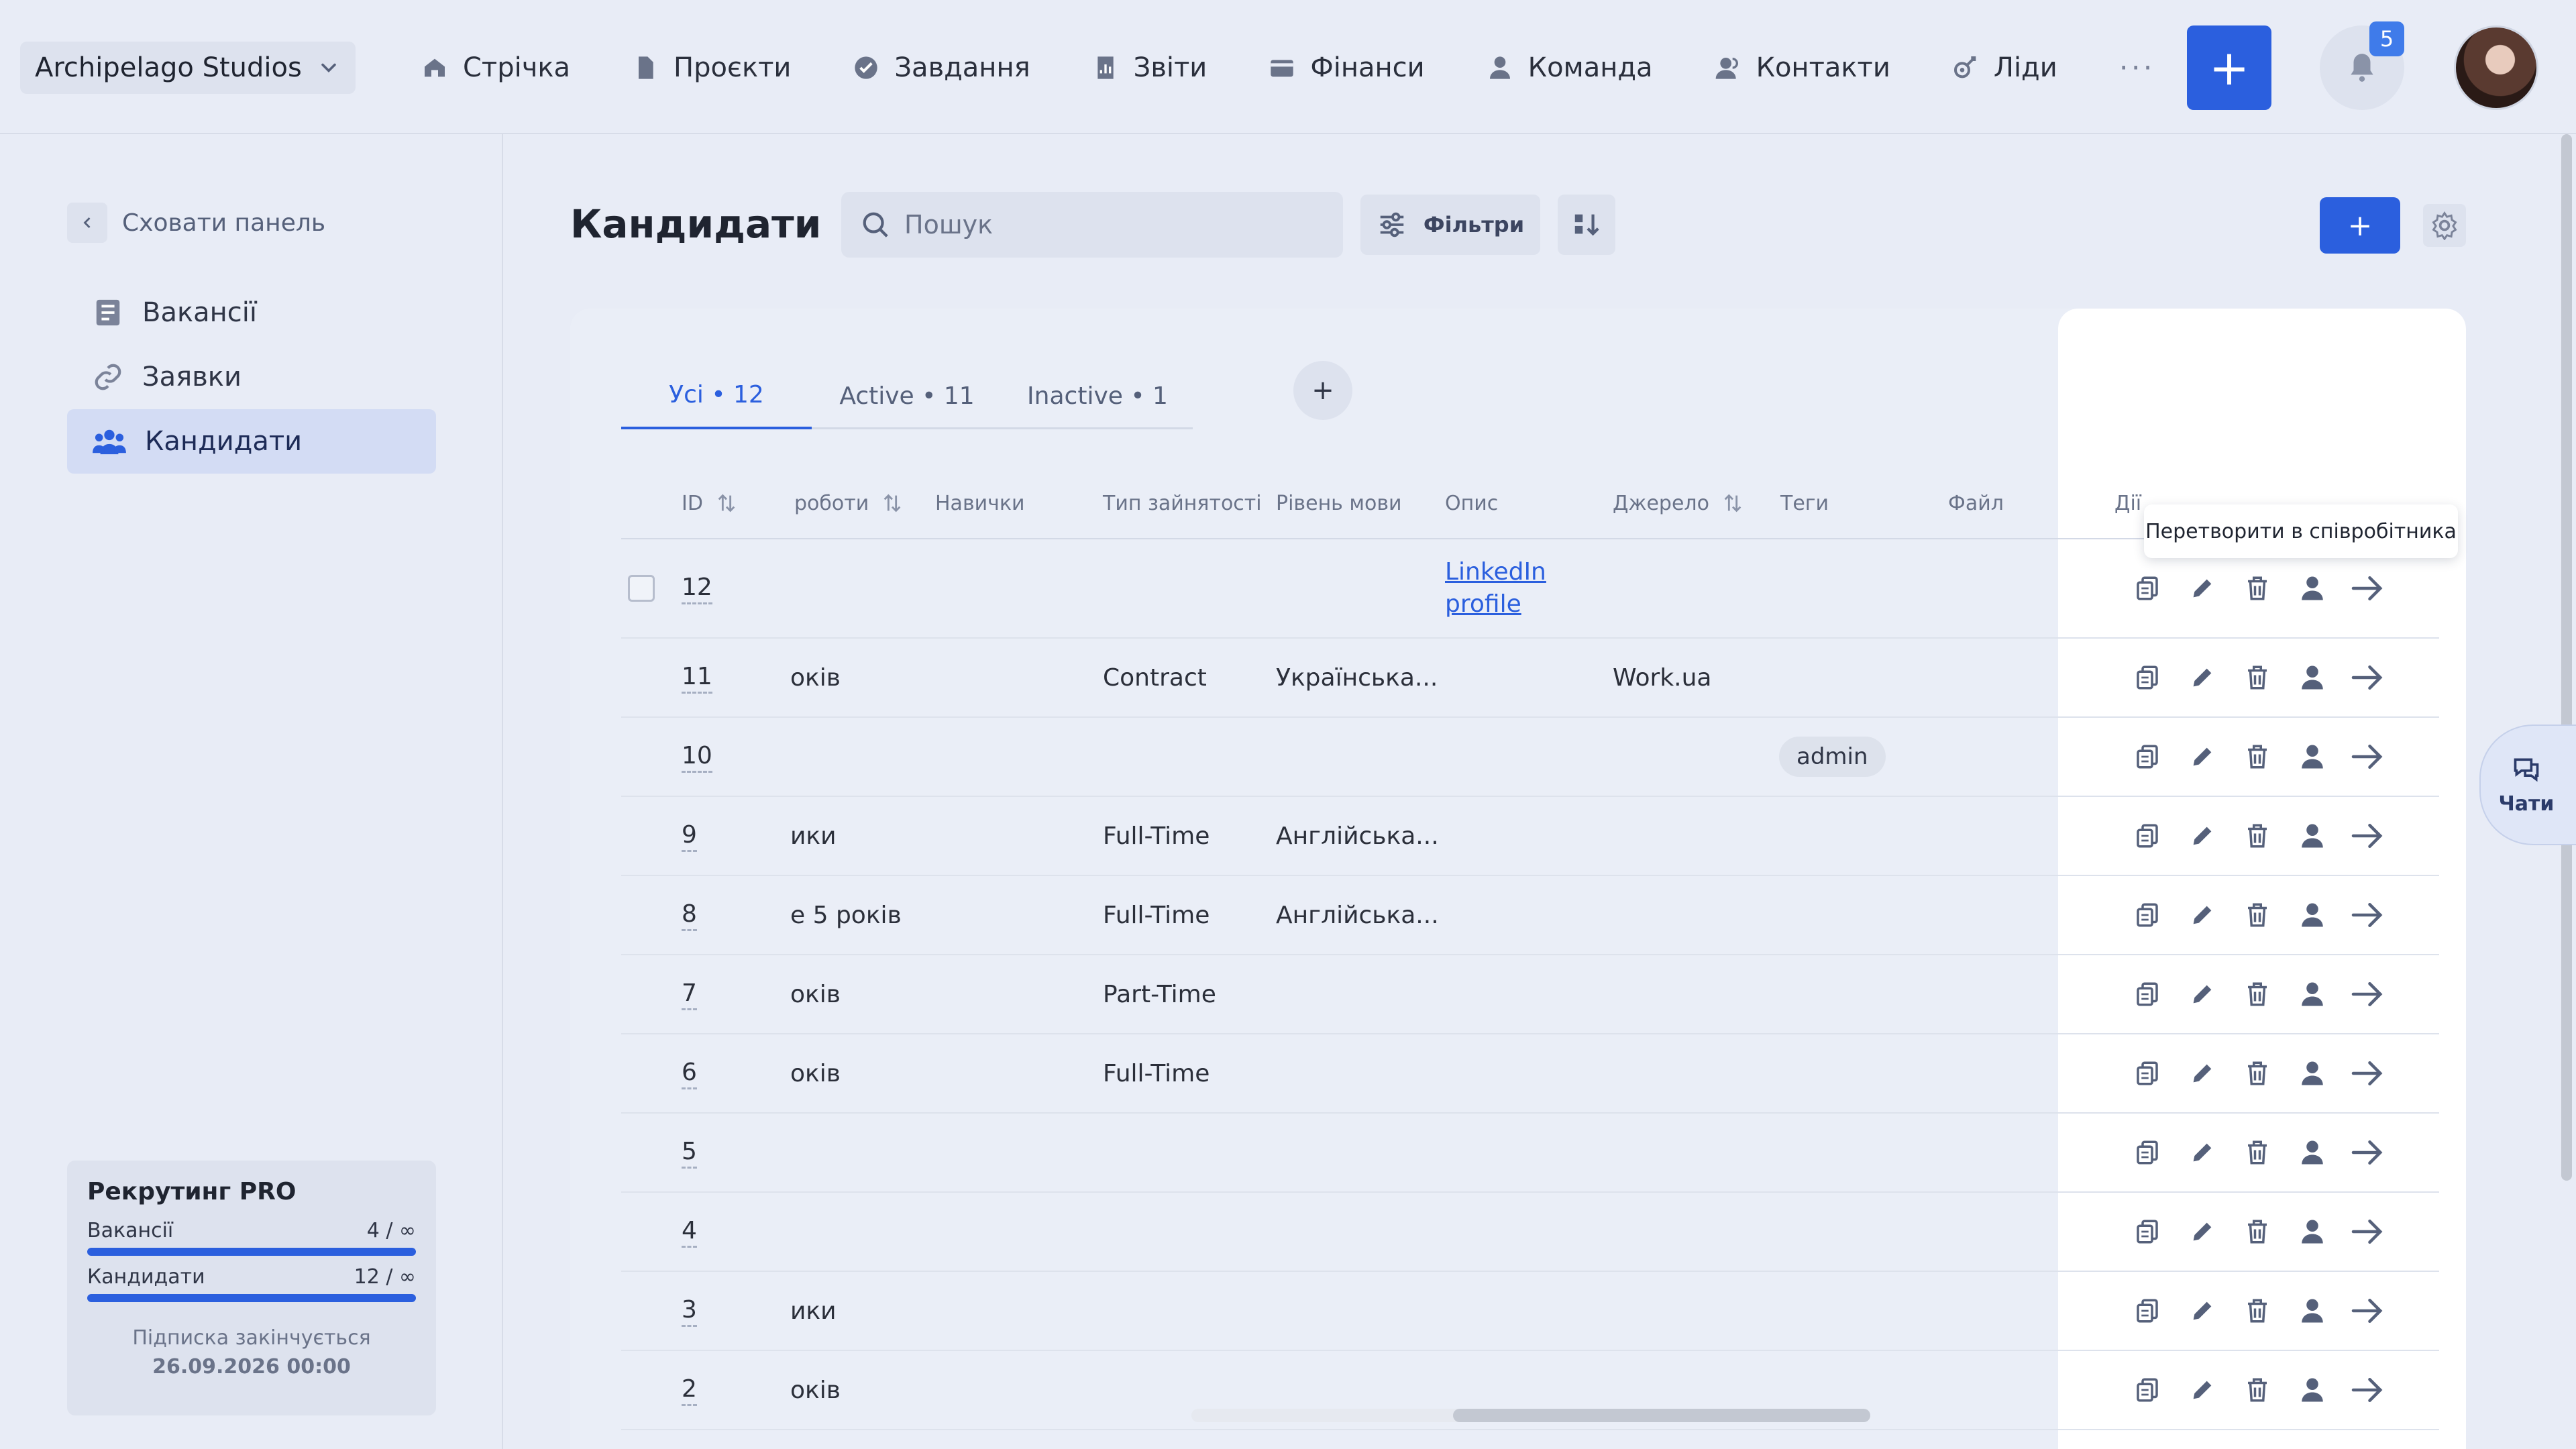  What do you see at coordinates (1530, 678) in the screenshot?
I see `table-row: 11 оків Contract Українська... Work.ua` at bounding box center [1530, 678].